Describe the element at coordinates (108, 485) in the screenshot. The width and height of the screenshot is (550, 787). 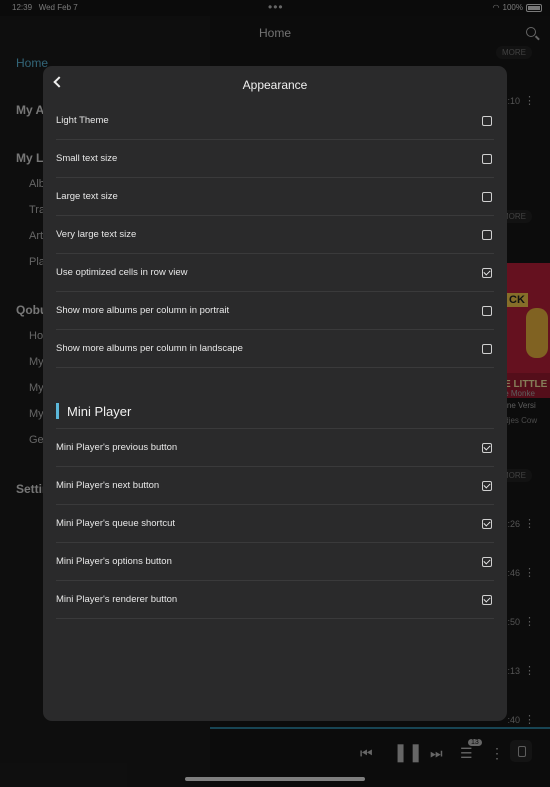
I see `setting-label: Mini Player's next button` at that location.